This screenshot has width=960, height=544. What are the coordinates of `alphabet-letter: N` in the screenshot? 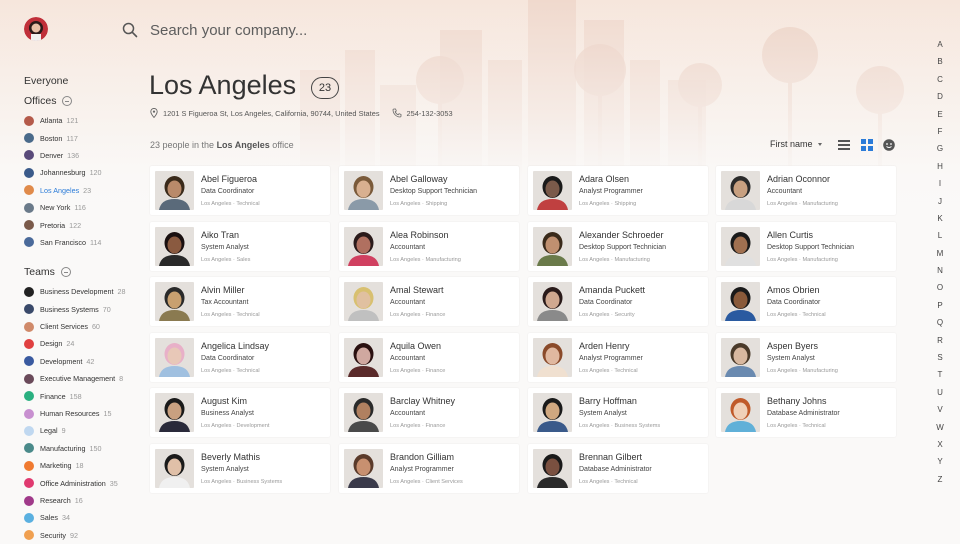 It's located at (940, 270).